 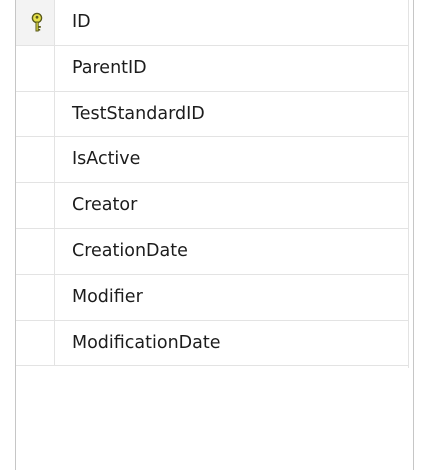 What do you see at coordinates (212, 114) in the screenshot?
I see `column-row-teststandardid: TestStandardID` at bounding box center [212, 114].